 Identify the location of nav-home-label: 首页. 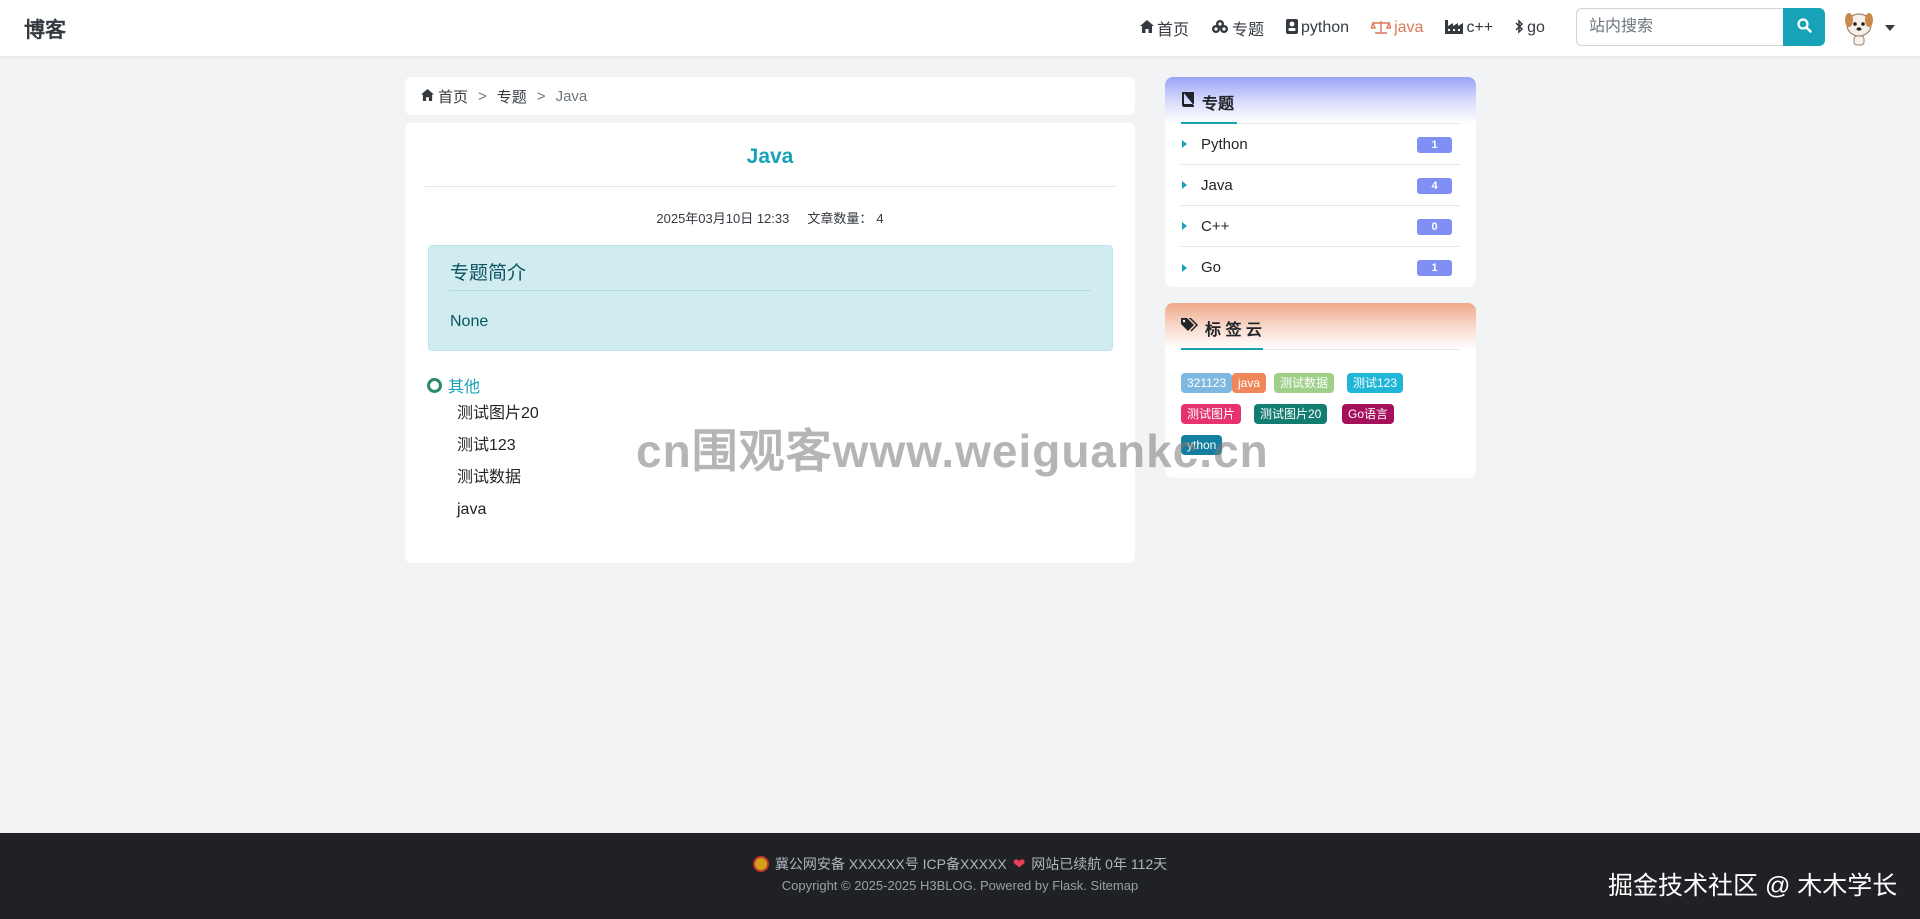
(1173, 30).